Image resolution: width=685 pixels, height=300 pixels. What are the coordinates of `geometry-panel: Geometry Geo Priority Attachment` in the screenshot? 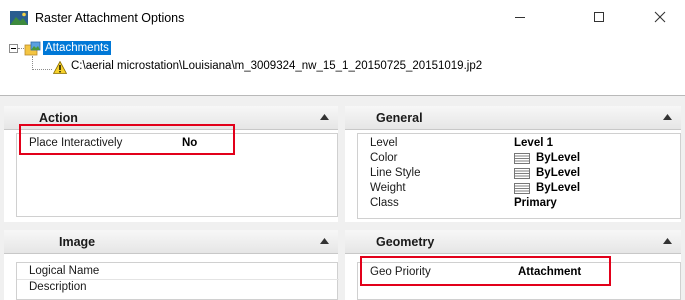 It's located at (513, 265).